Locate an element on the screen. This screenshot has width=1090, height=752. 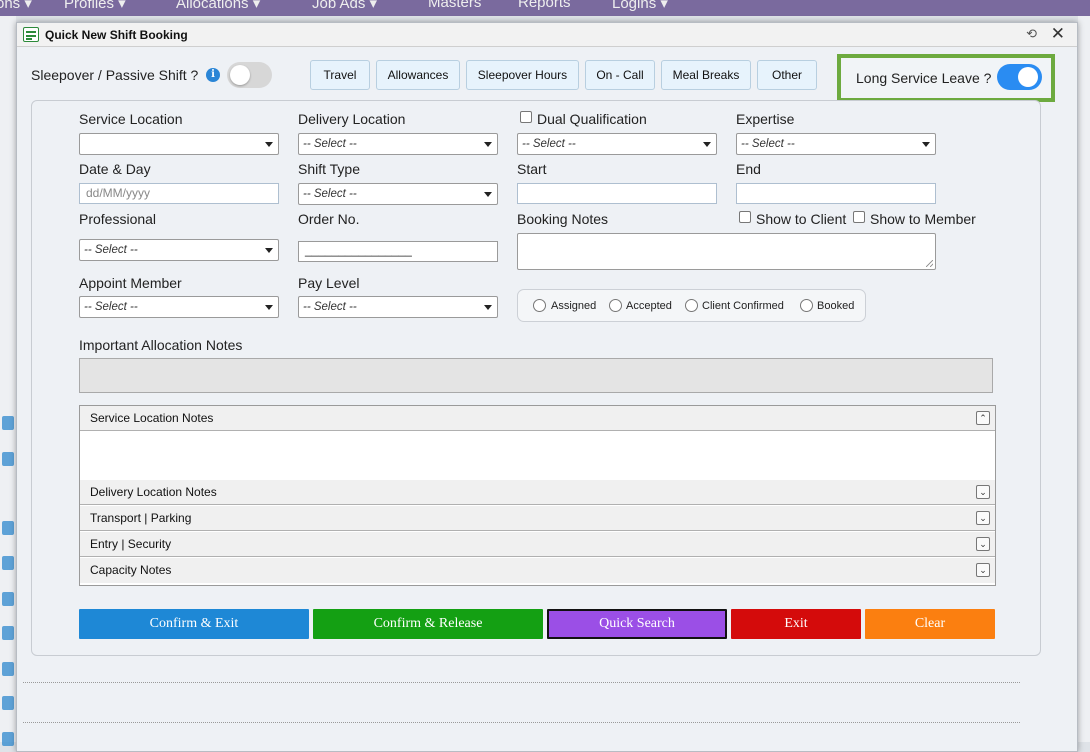
info-icon: i is located at coordinates (213, 75).